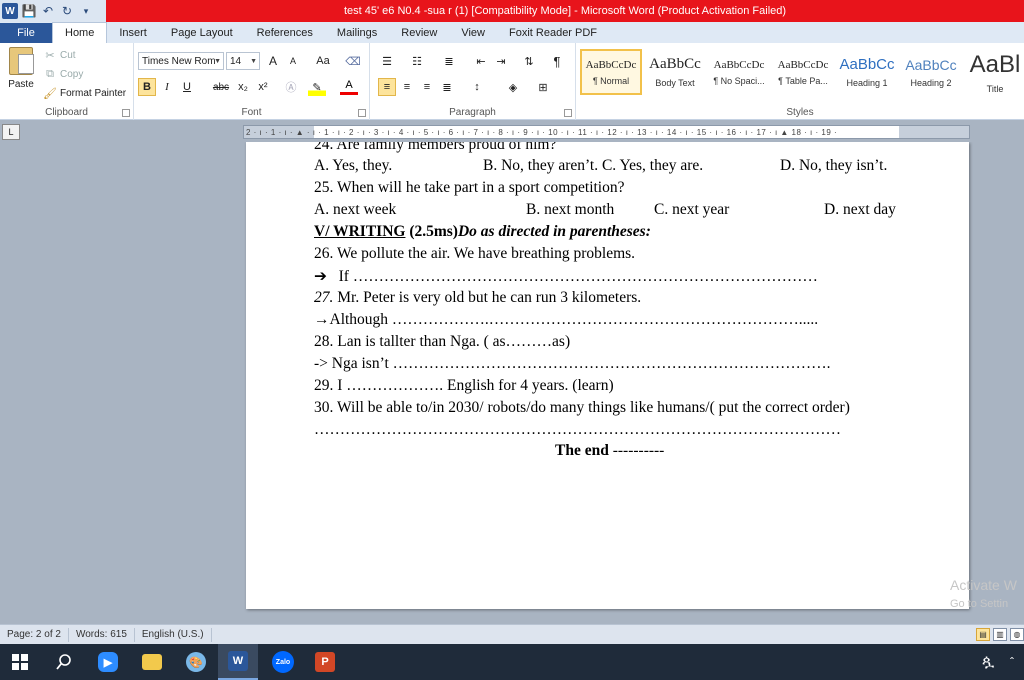 The height and width of the screenshot is (680, 1024). Describe the element at coordinates (48, 11) in the screenshot. I see `undo-icon: ↶` at that location.